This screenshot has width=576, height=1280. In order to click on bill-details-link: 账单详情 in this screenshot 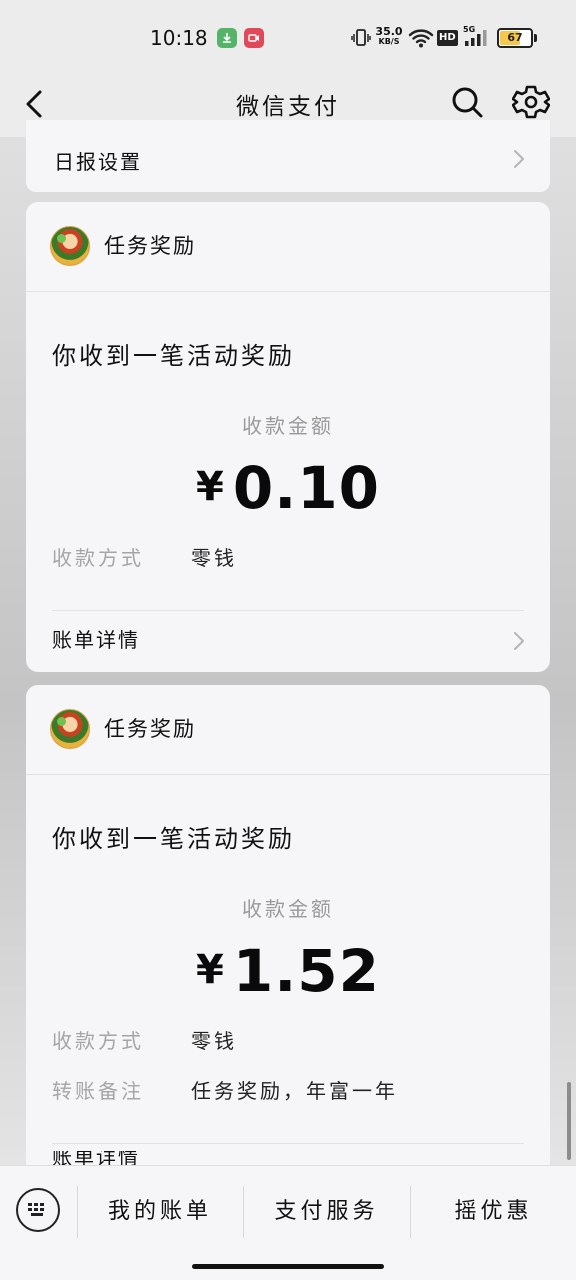, I will do `click(96, 638)`.